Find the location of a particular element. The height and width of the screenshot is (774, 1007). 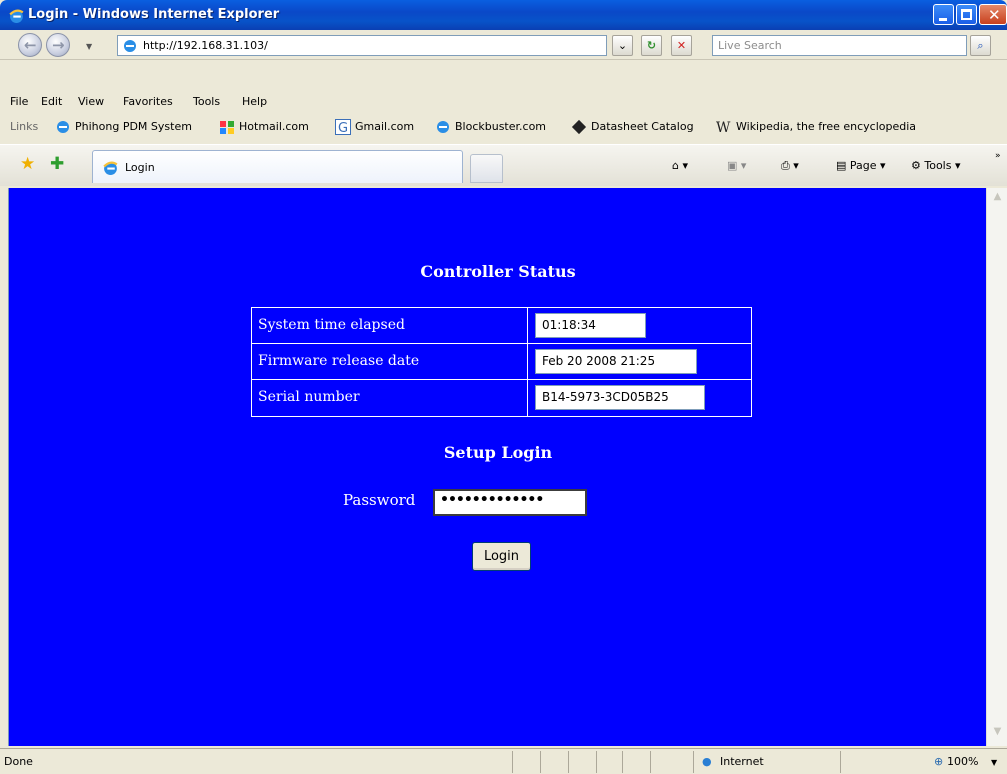

svg-text: G is located at coordinates (343, 128).